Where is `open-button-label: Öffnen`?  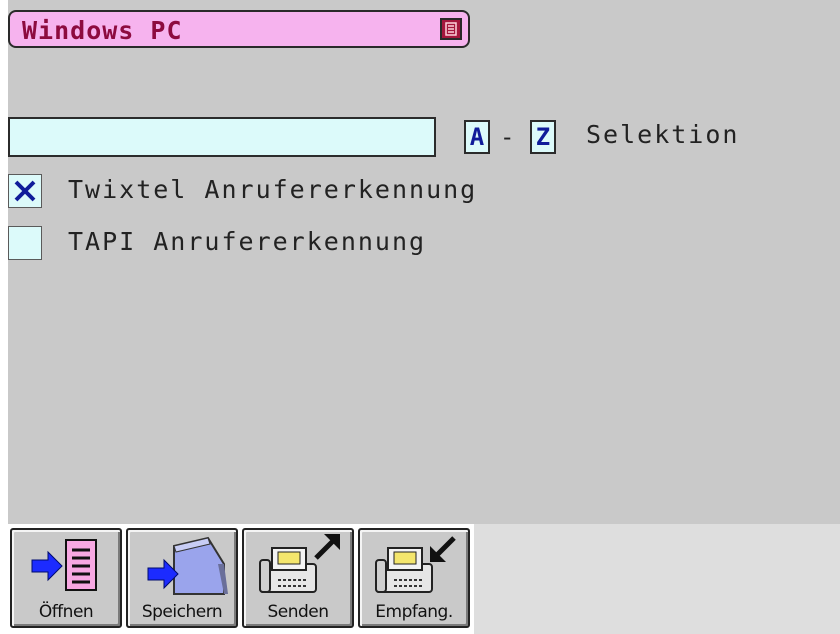
open-button-label: Öffnen is located at coordinates (66, 612).